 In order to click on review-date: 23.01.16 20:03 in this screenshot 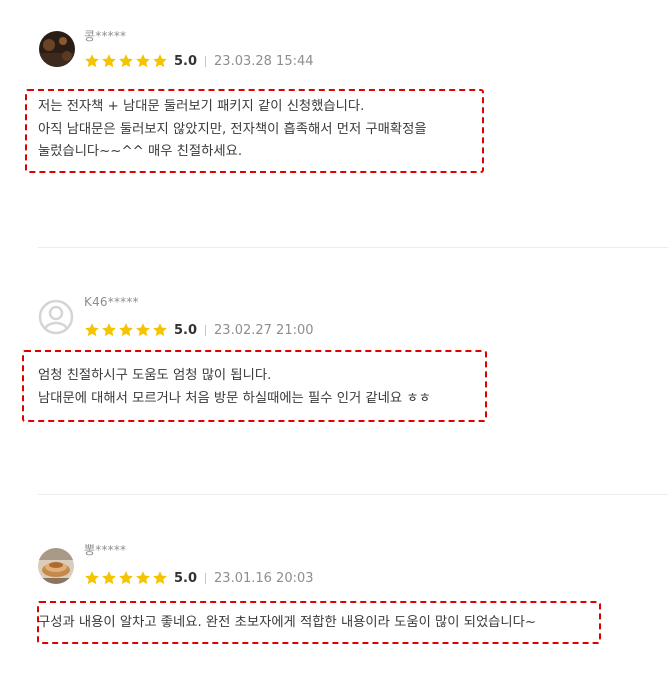, I will do `click(264, 578)`.